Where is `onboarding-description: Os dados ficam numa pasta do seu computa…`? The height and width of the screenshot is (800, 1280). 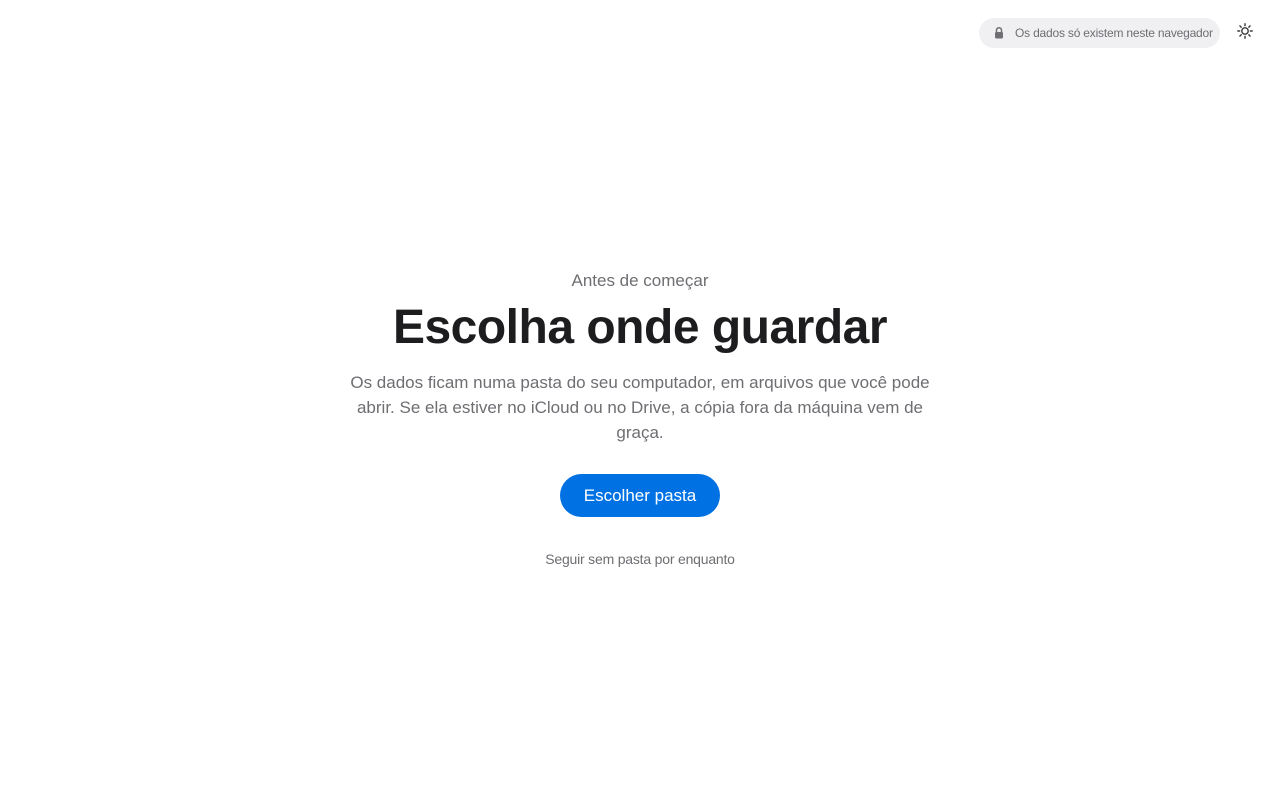 onboarding-description: Os dados ficam numa pasta do seu computa… is located at coordinates (640, 407).